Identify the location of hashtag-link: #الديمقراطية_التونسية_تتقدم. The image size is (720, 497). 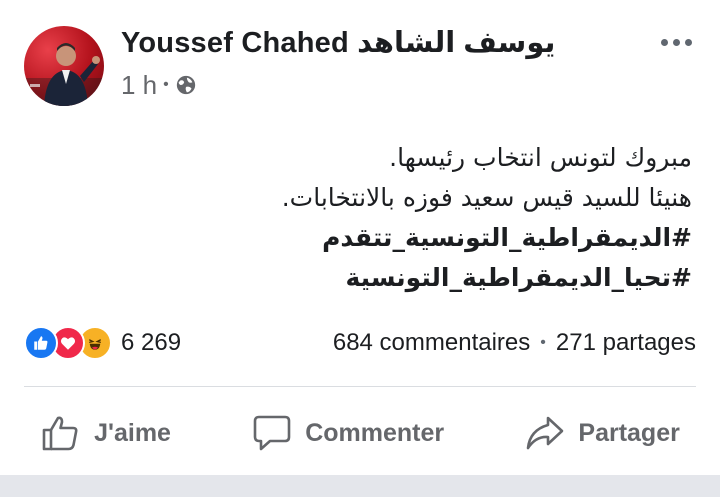
(507, 238).